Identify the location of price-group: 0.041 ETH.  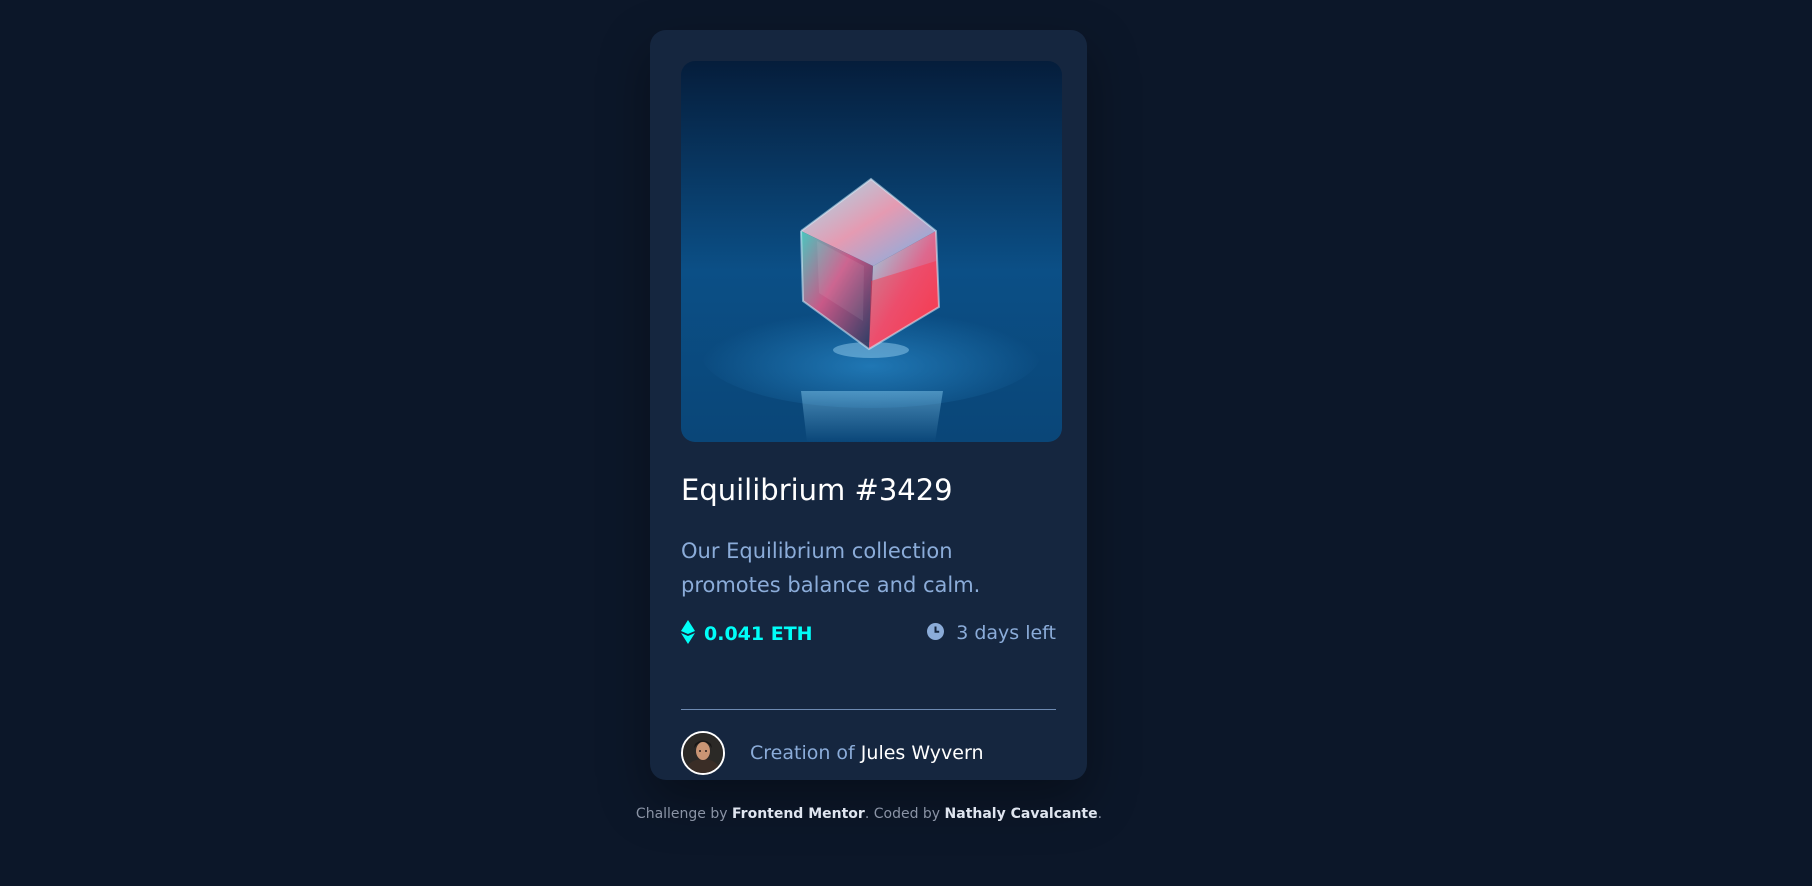
(747, 634).